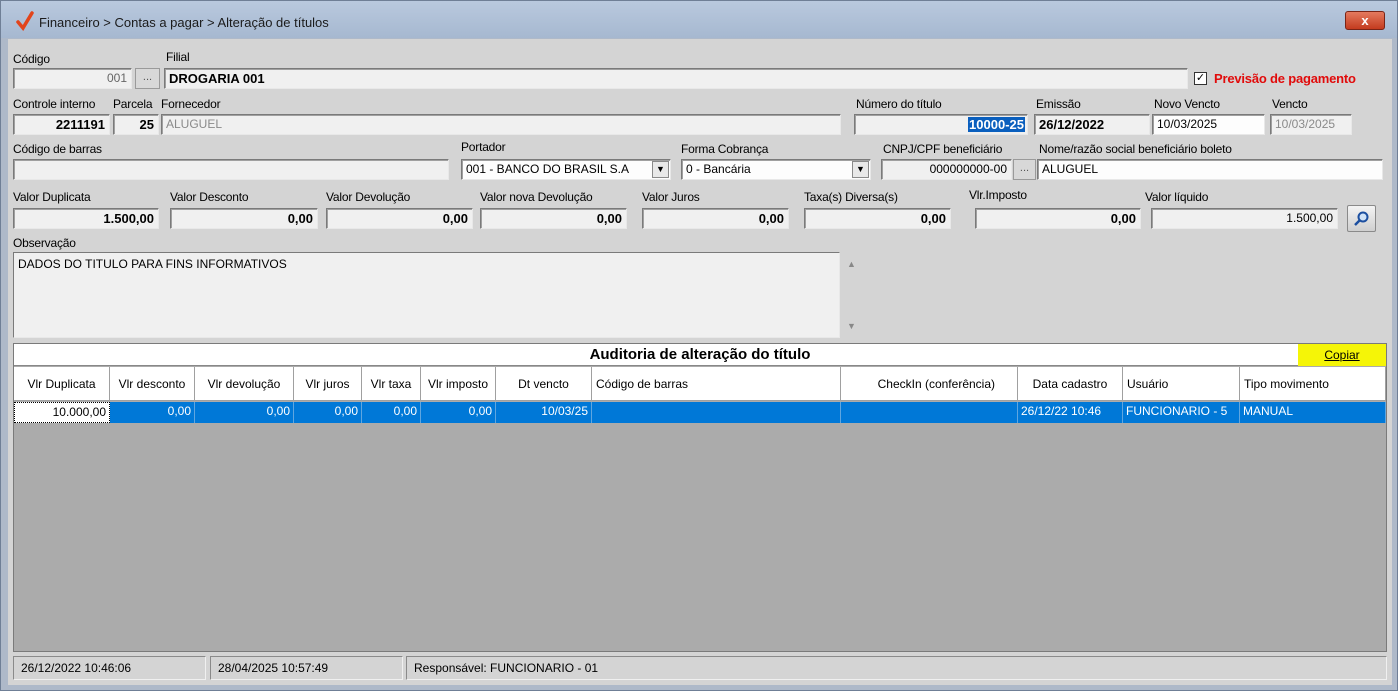  I want to click on numero-titulo-label: Número do título, so click(899, 104).